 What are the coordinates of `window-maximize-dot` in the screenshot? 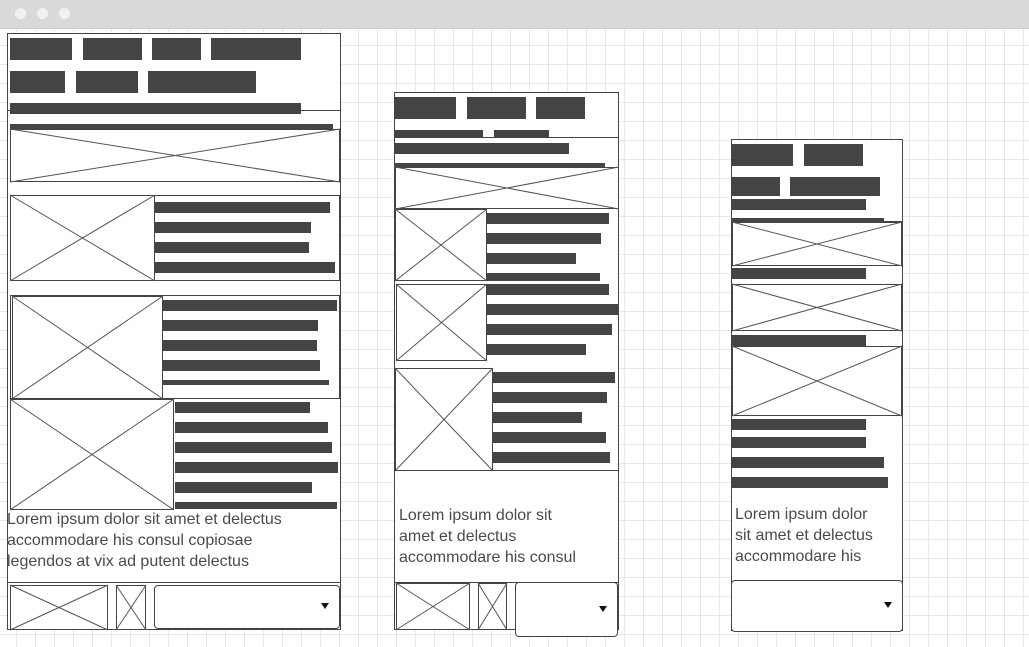 It's located at (64, 13).